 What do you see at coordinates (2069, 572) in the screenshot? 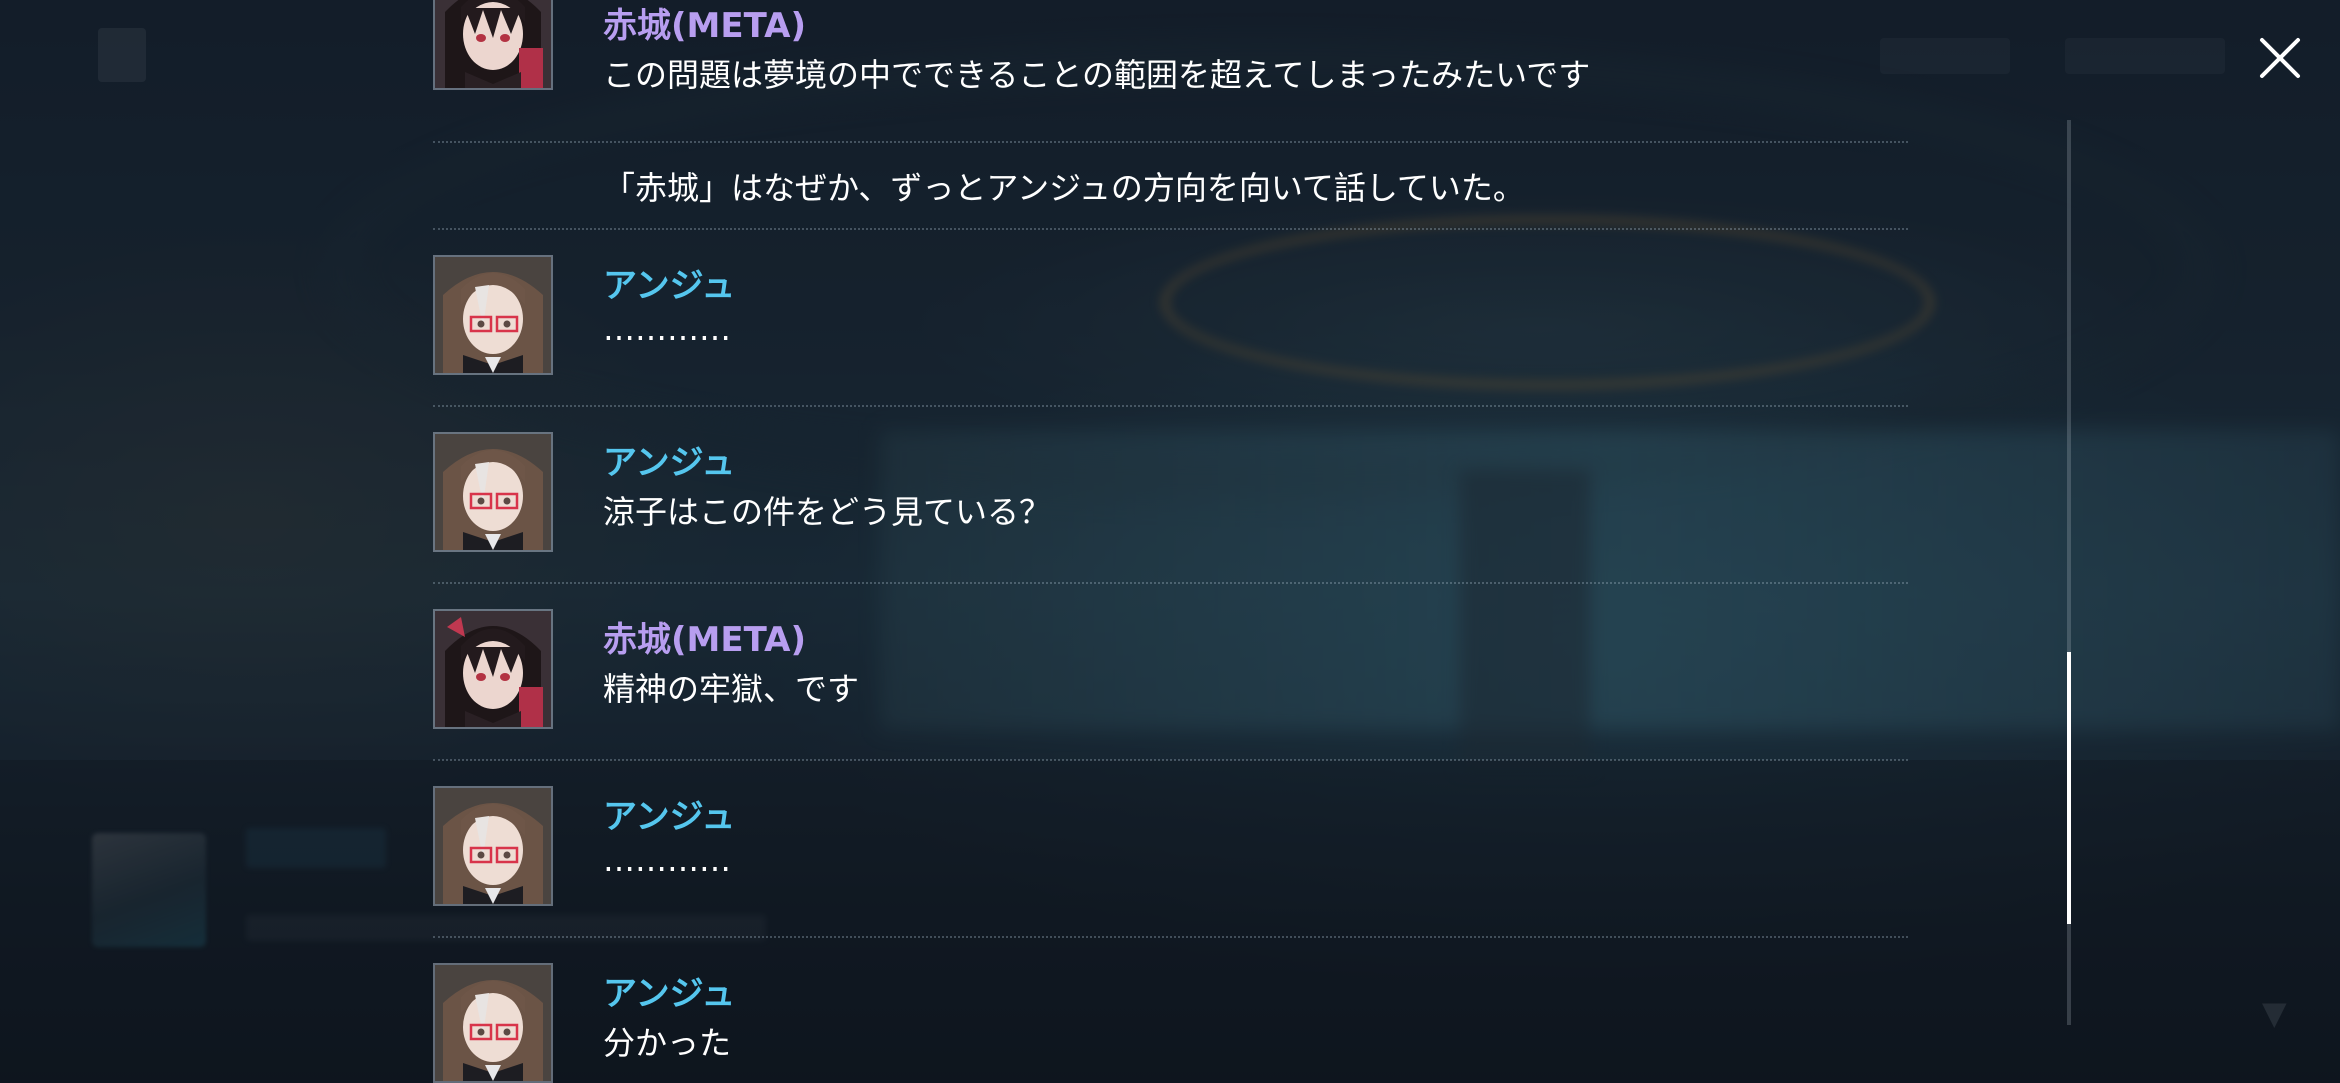
I see `log-scrollbar` at bounding box center [2069, 572].